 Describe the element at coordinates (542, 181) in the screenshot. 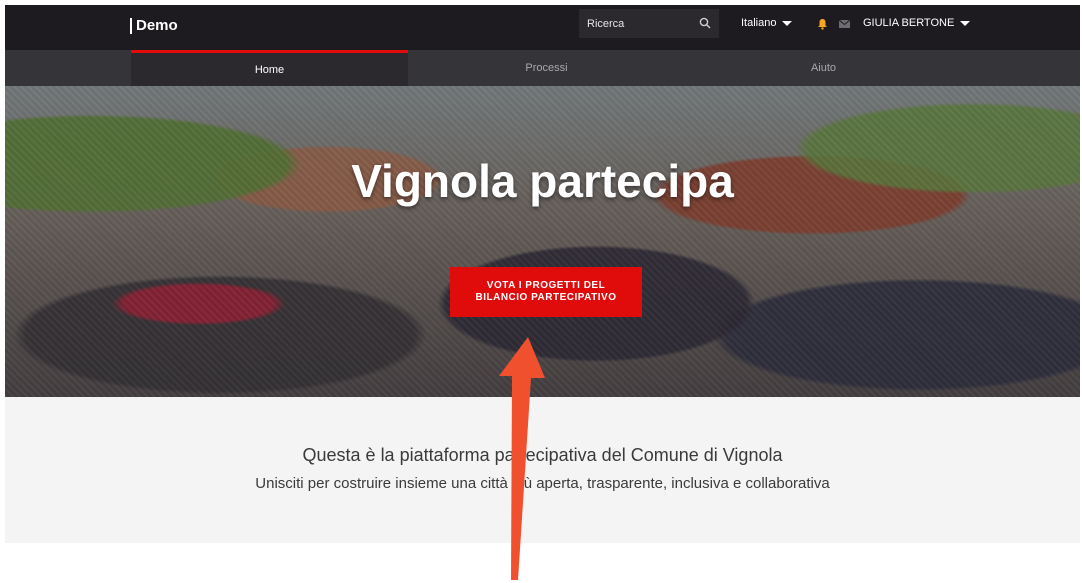

I see `hero-title: Vignola partecipa` at that location.